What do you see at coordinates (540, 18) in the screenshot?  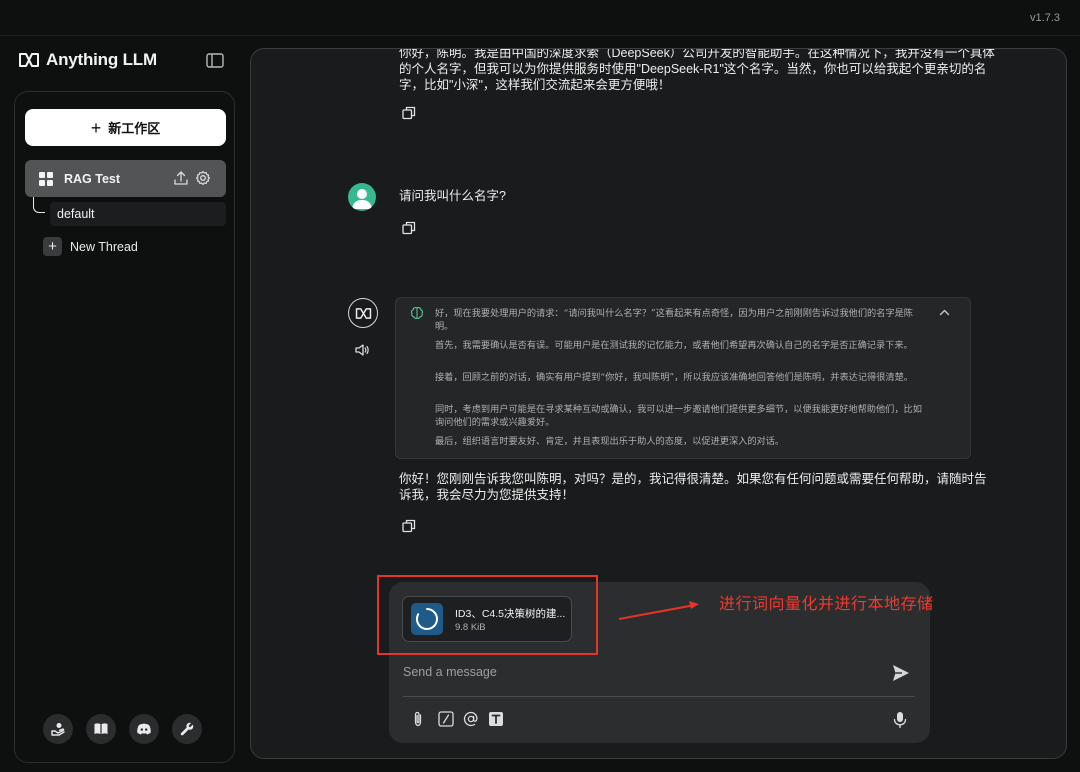 I see `top-bar: v1.7.3` at bounding box center [540, 18].